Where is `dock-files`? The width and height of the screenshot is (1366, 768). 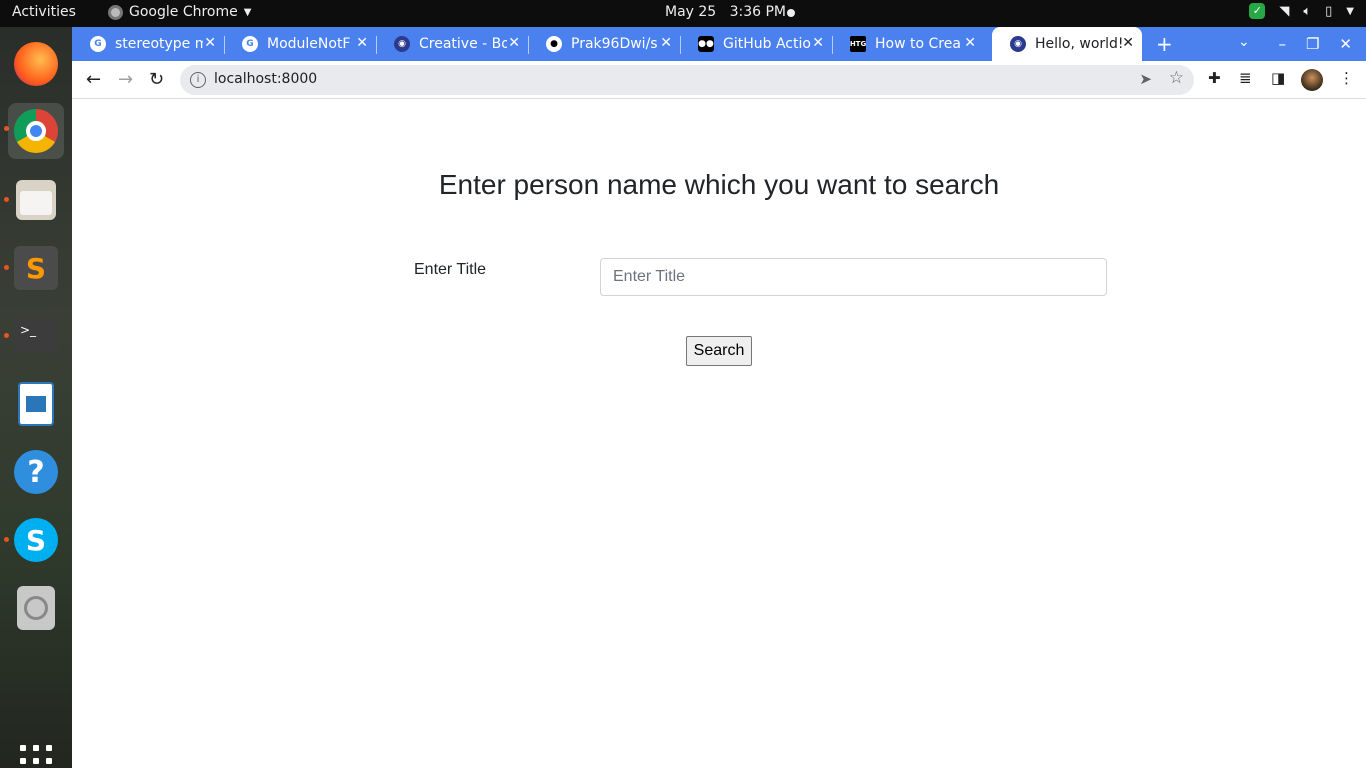 dock-files is located at coordinates (36, 200).